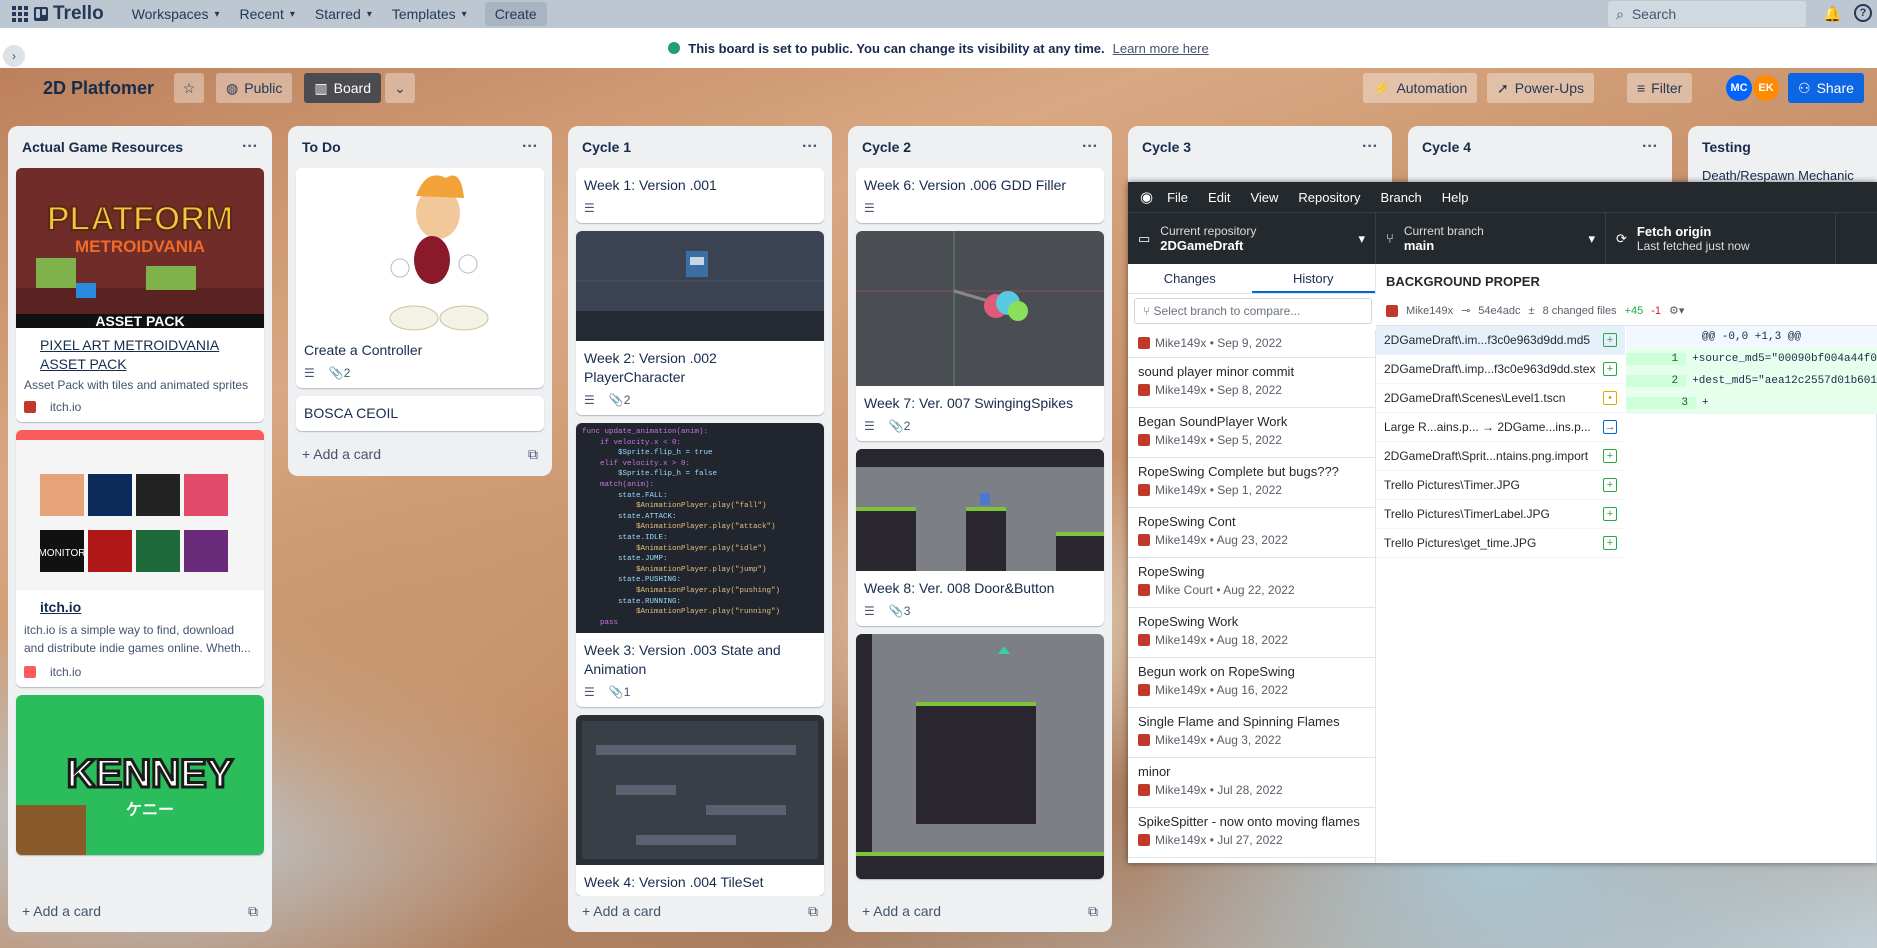 This screenshot has height=948, width=1877. Describe the element at coordinates (1401, 197) in the screenshot. I see `menu-branch: Branch` at that location.